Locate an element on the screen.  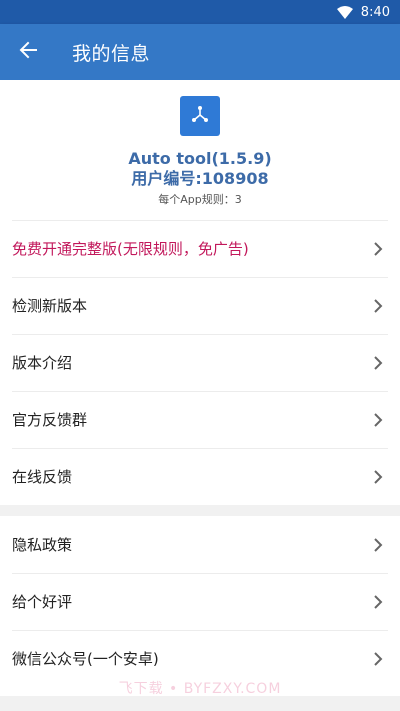
menu-item-label: 版本介绍 is located at coordinates (42, 363).